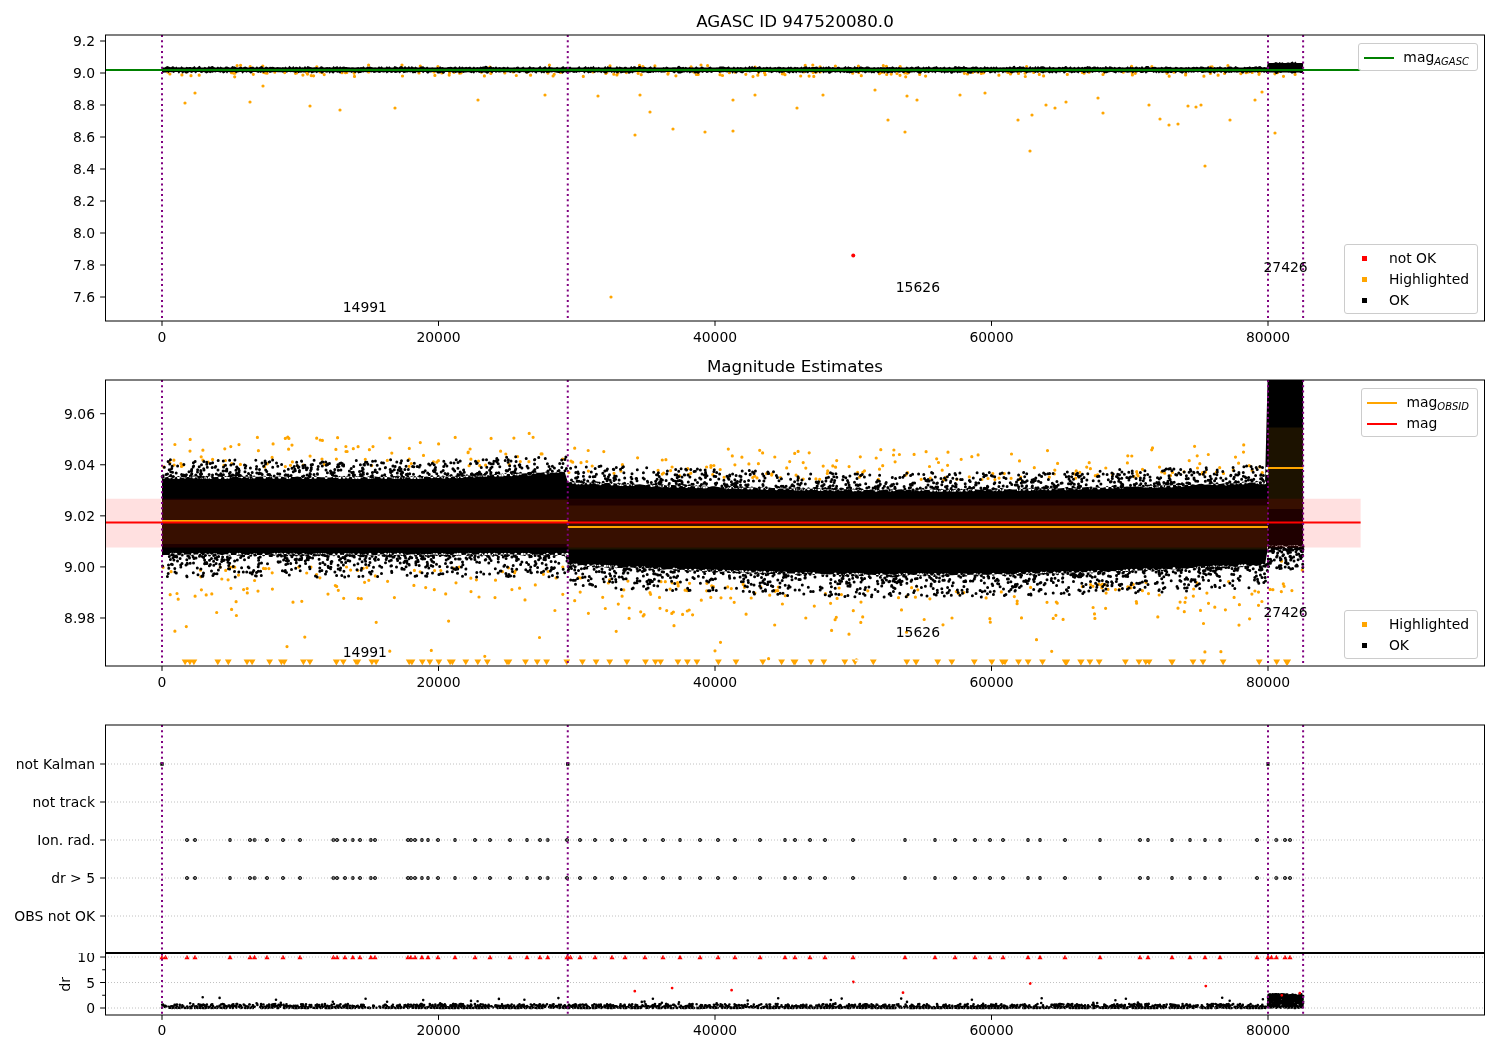  What do you see at coordinates (83, 201) in the screenshot?
I see `y-tick-label: 8.2` at bounding box center [83, 201].